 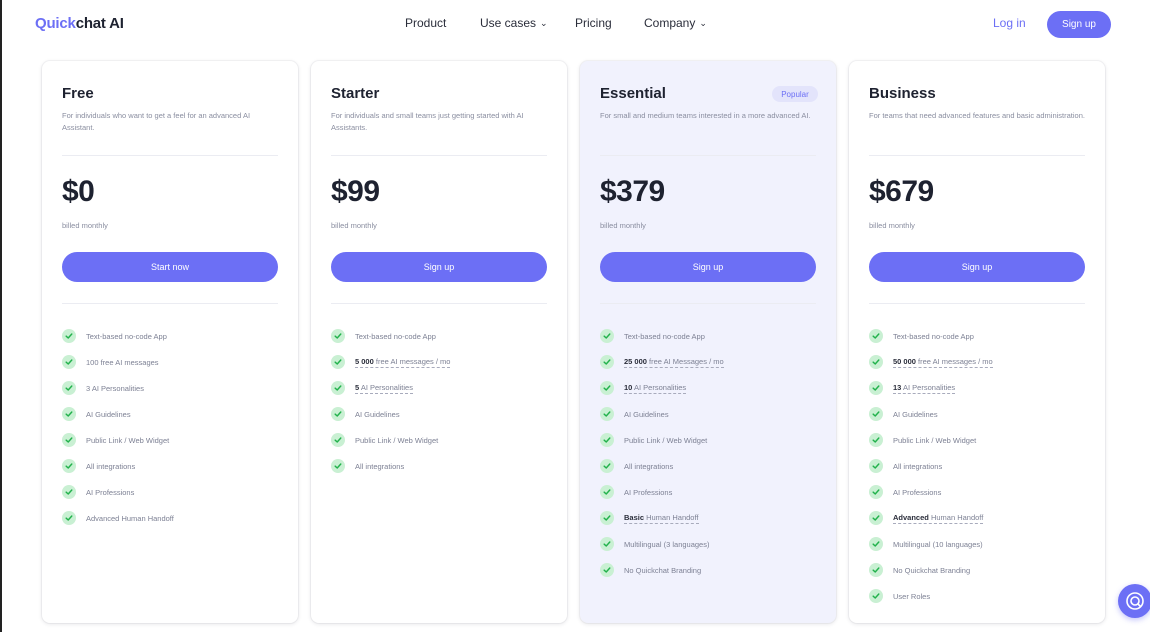 I want to click on feature-text: Text-based no-code App, so click(x=664, y=336).